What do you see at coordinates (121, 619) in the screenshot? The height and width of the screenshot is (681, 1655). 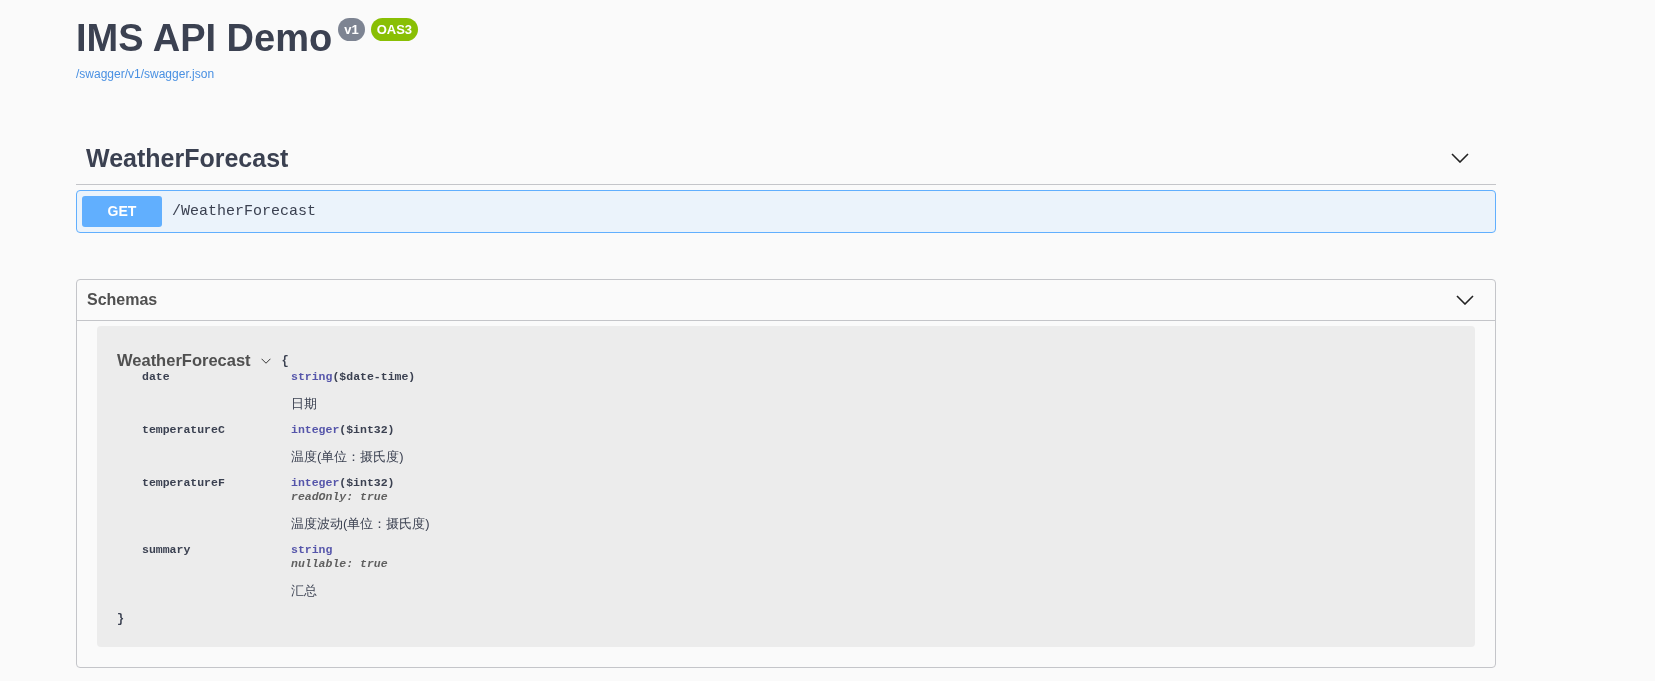 I see `closing-brace: }` at bounding box center [121, 619].